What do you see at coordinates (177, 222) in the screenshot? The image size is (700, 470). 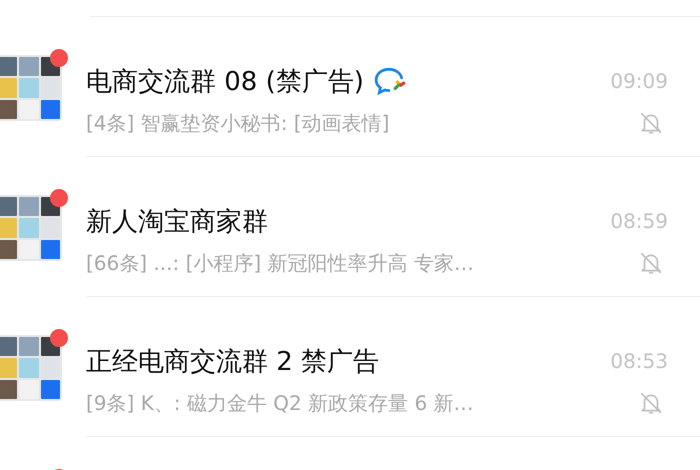 I see `chat-title: 新人淘宝商家群` at bounding box center [177, 222].